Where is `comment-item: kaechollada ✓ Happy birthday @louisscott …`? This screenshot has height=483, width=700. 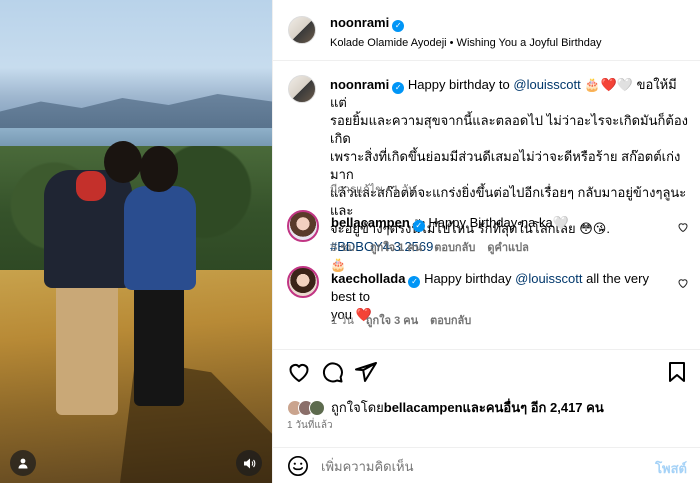
comment-item: kaechollada ✓ Happy birthday @louisscott … is located at coordinates (486, 298).